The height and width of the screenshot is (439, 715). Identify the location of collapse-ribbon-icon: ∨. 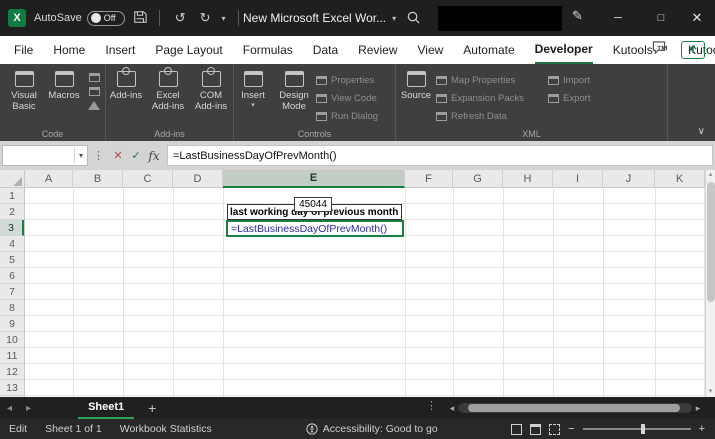
(701, 131).